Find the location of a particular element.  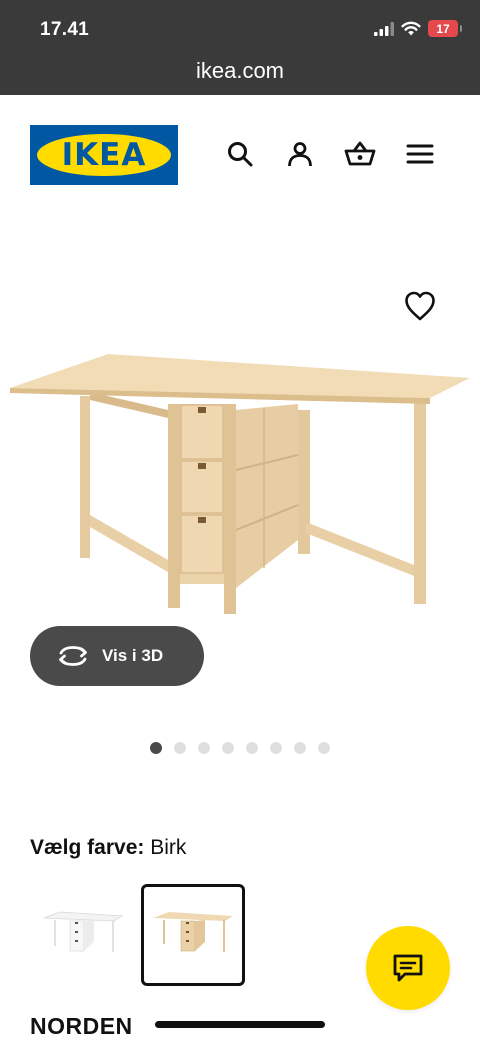

user-icon is located at coordinates (300, 154).